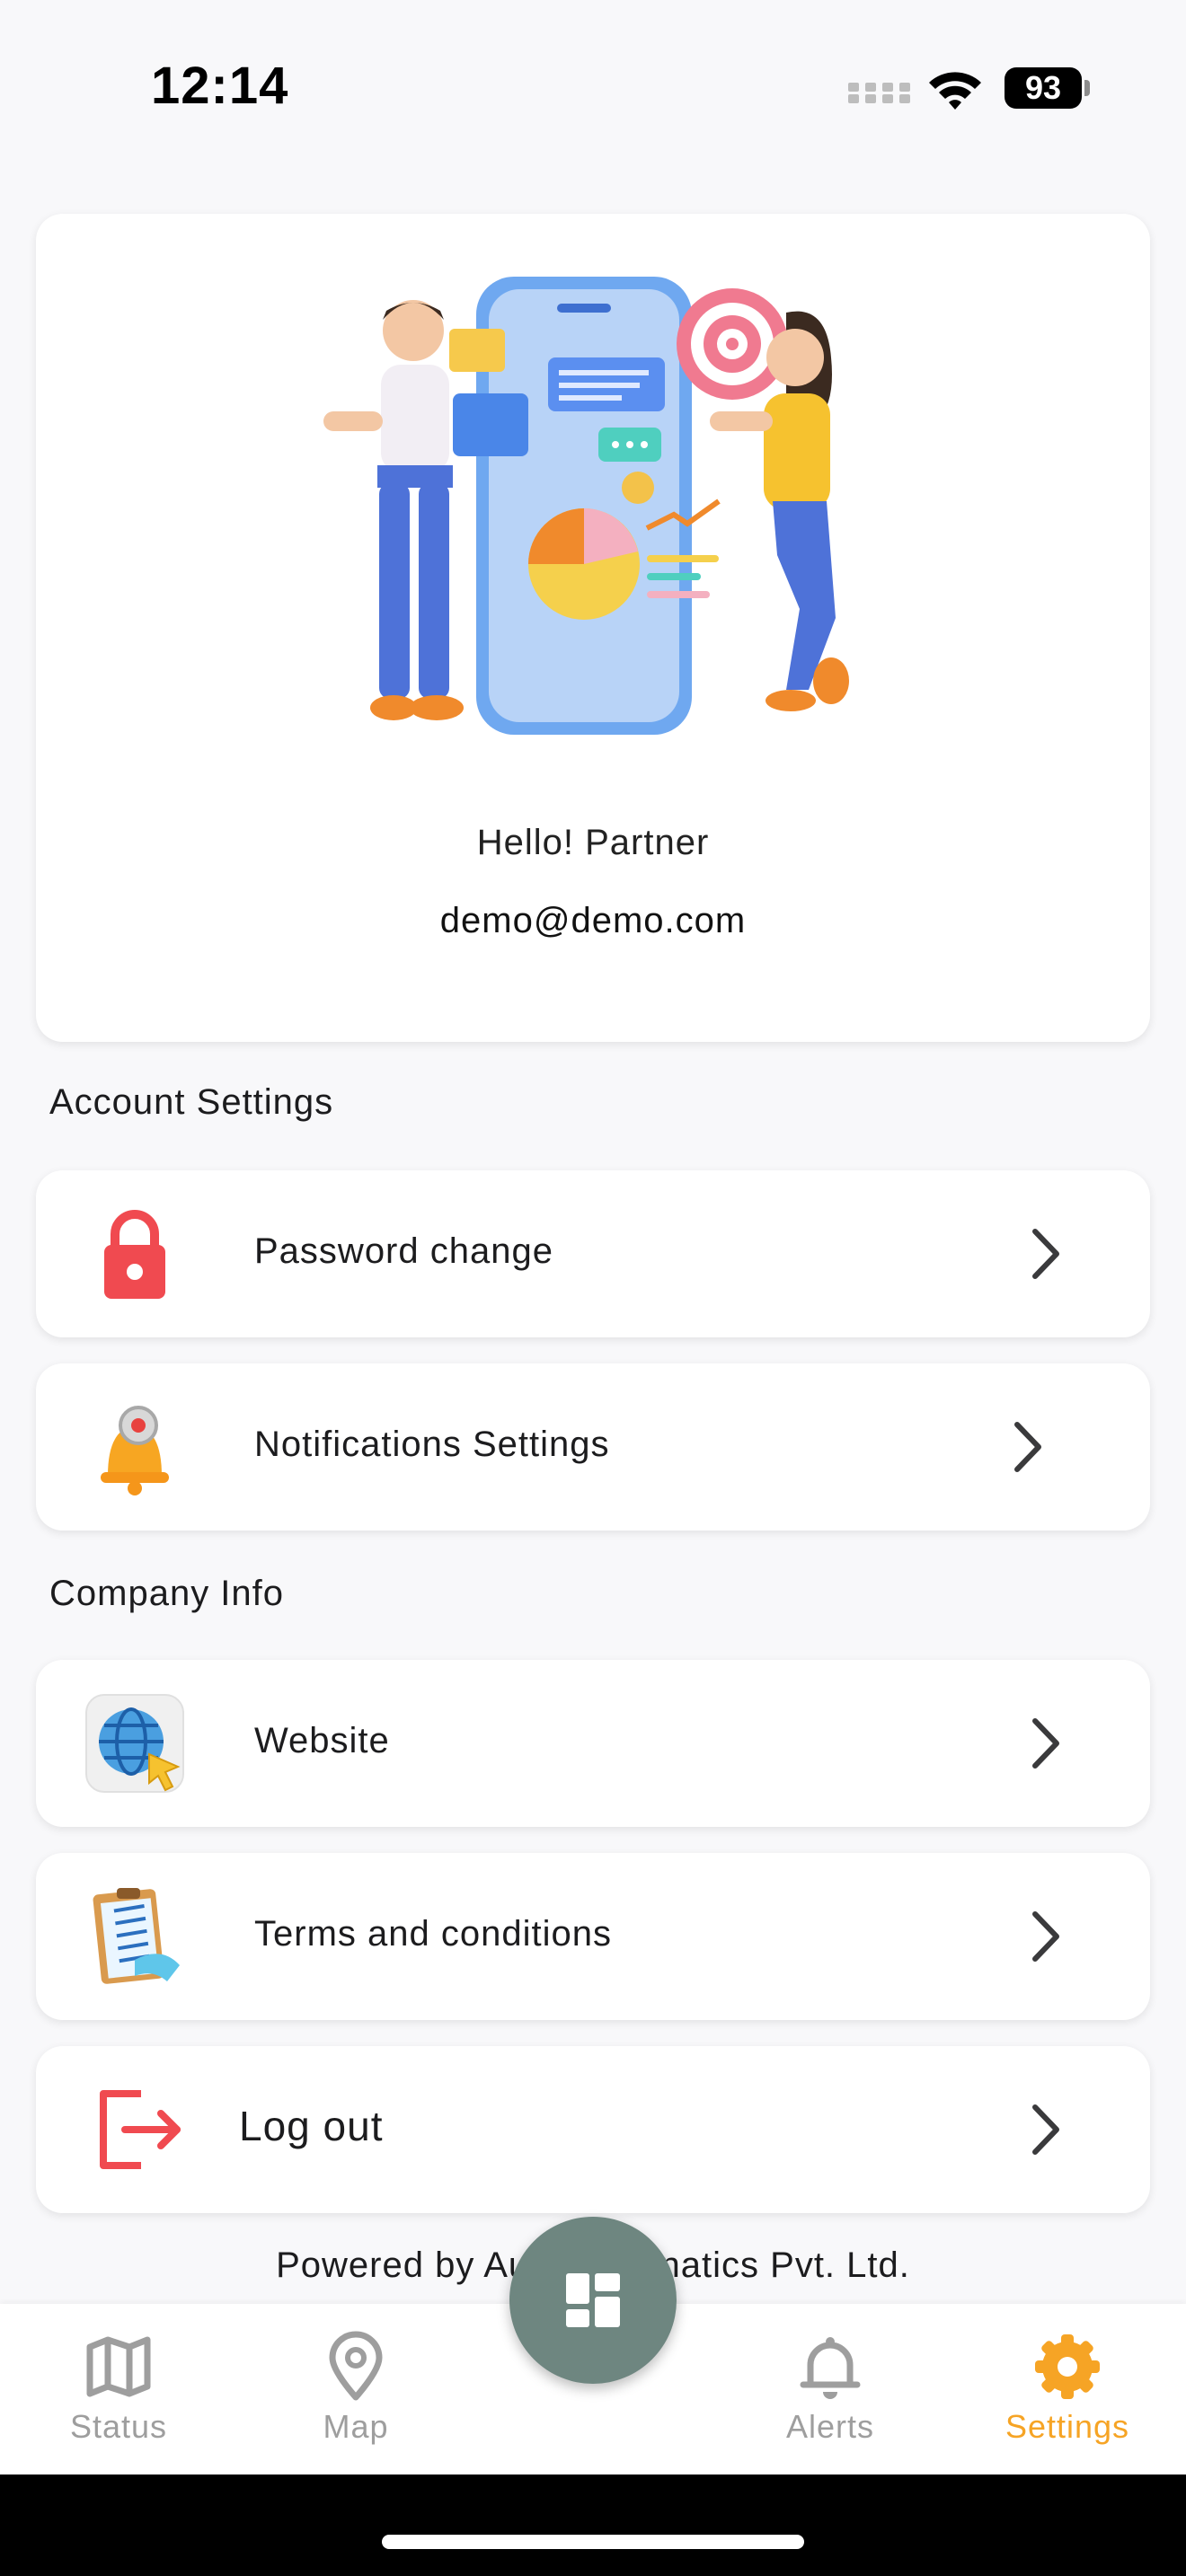 The image size is (1186, 2576). Describe the element at coordinates (140, 2129) in the screenshot. I see `logout-icon` at that location.